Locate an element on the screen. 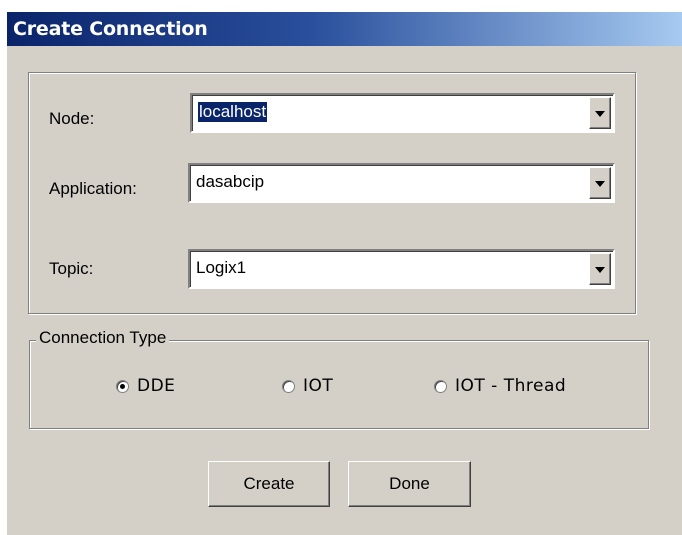 The width and height of the screenshot is (682, 535). radio-iot-thread: IOT - Thread is located at coordinates (500, 386).